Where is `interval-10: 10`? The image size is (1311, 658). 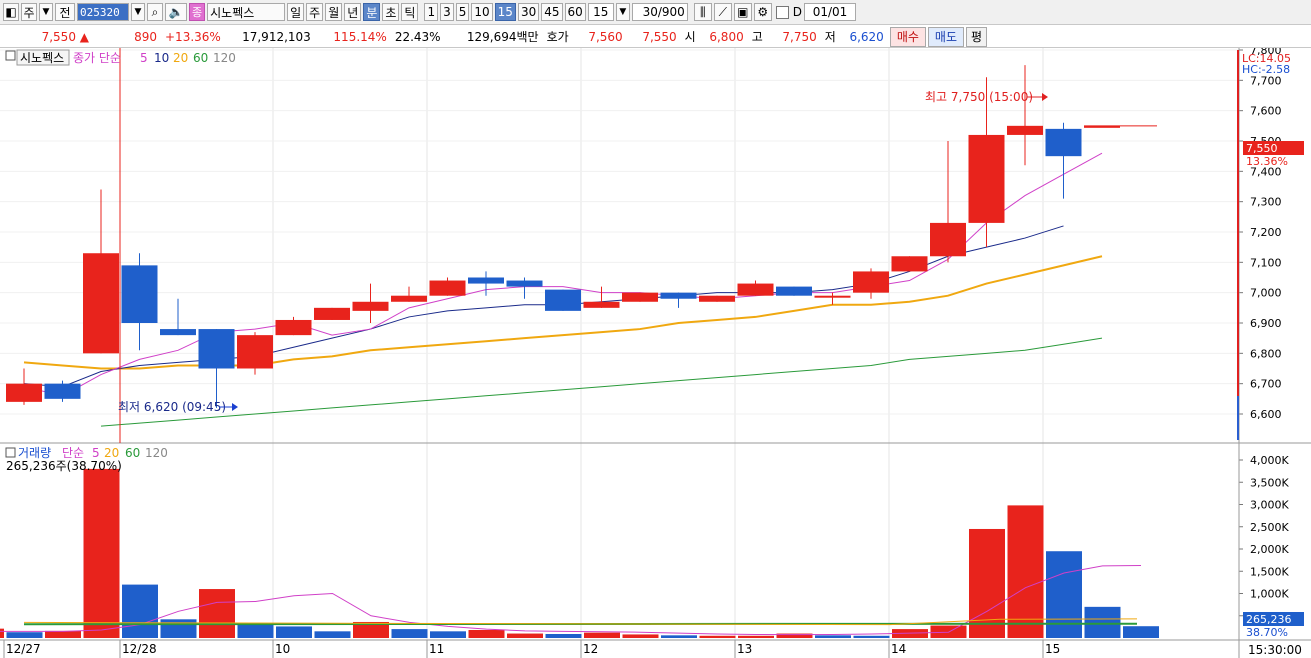
interval-10: 10 is located at coordinates (482, 12).